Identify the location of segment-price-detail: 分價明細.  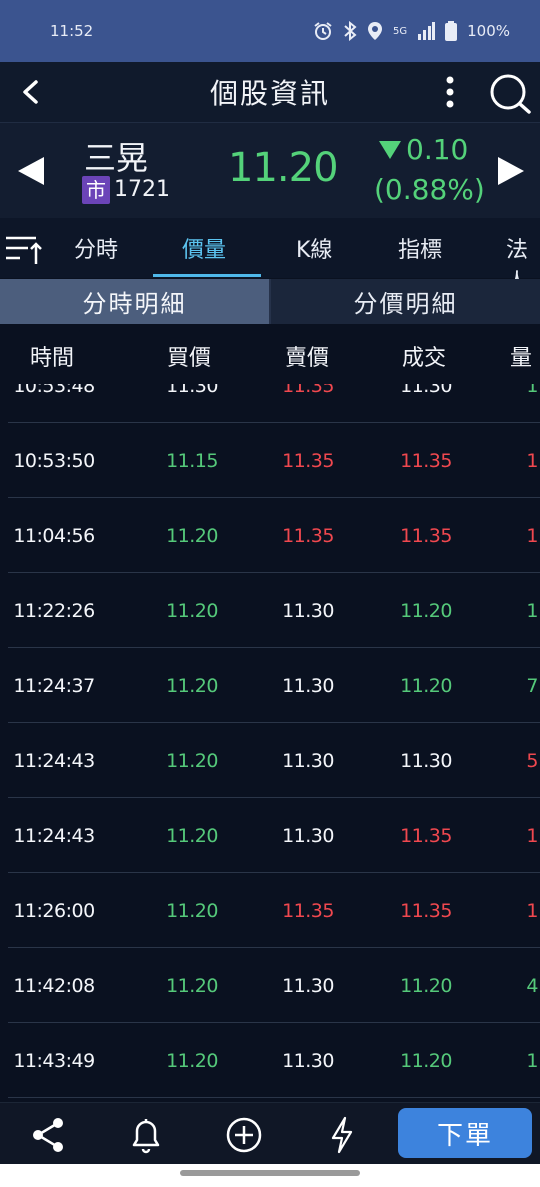
(405, 301).